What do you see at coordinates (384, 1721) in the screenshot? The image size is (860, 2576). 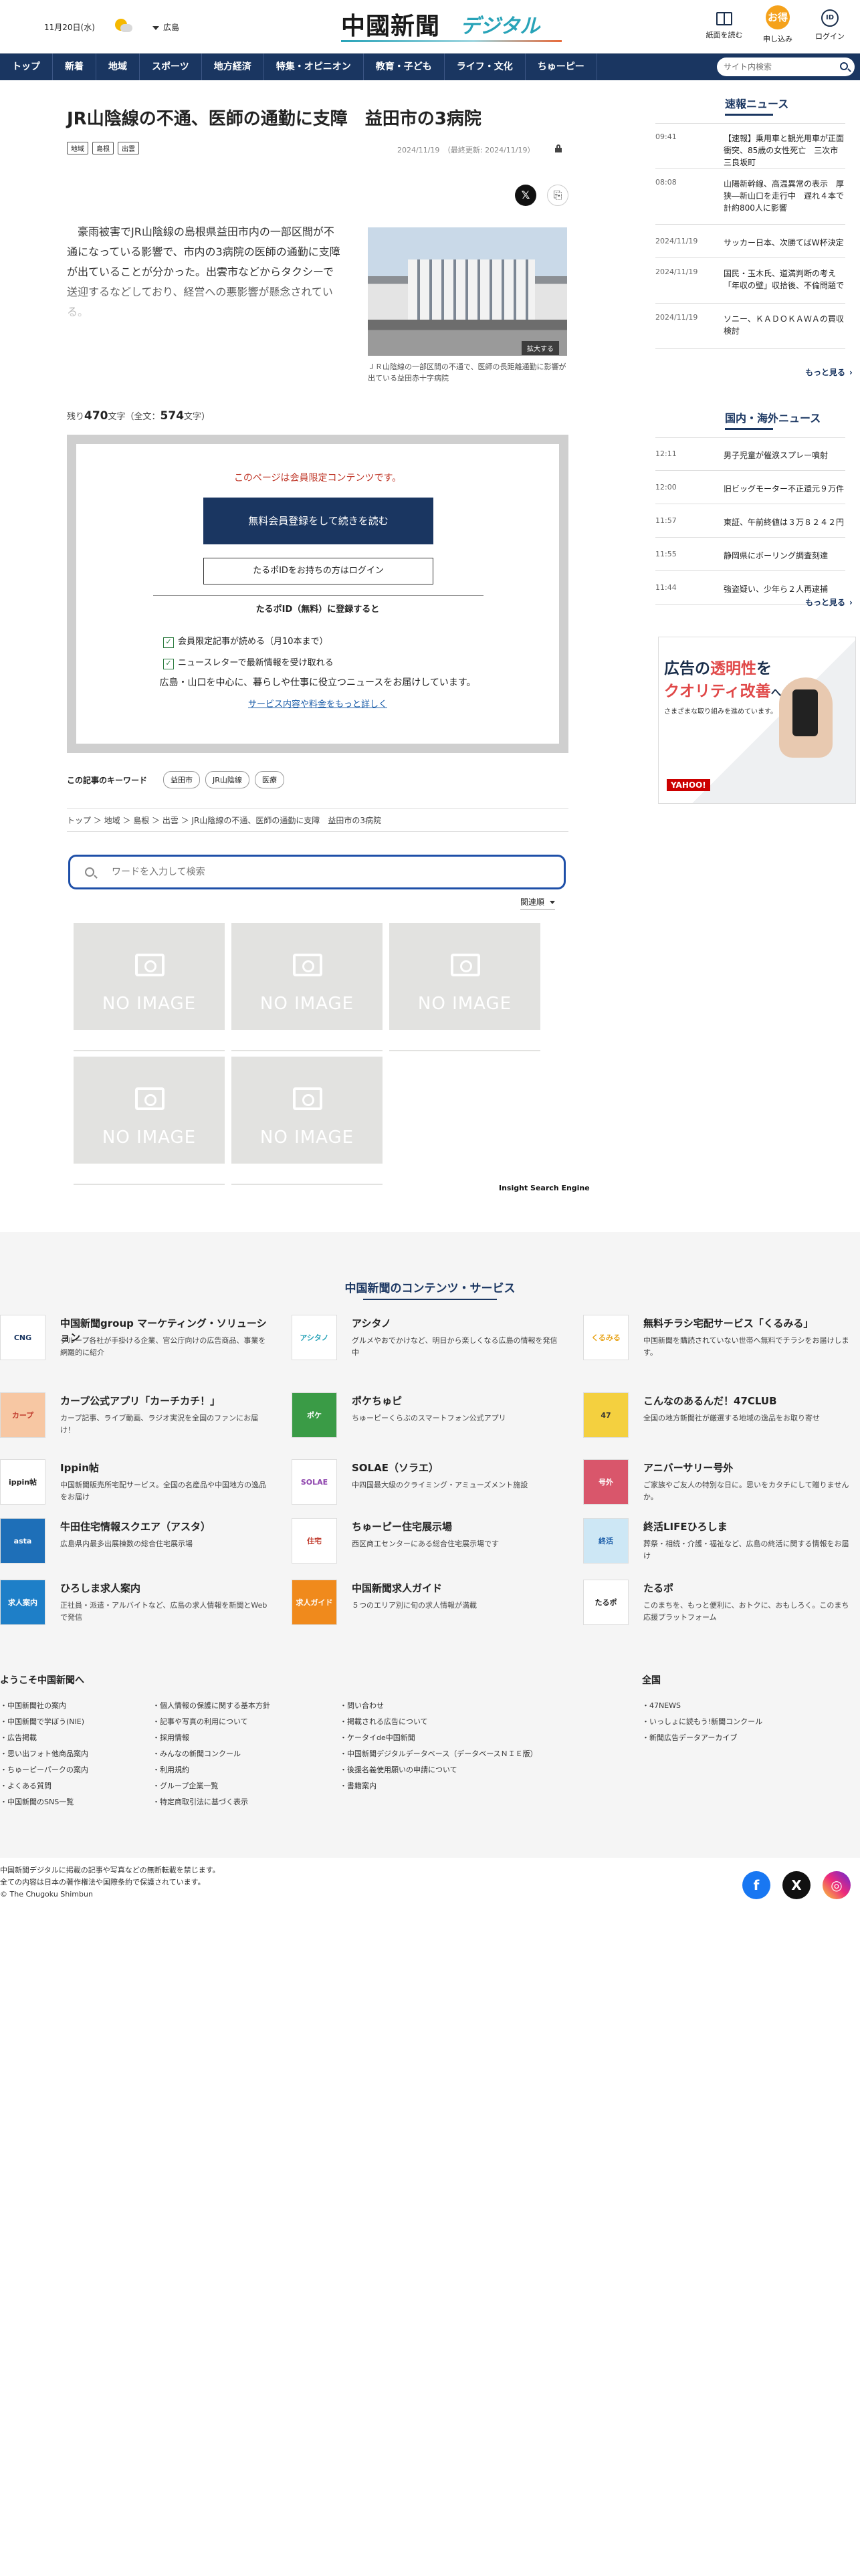 I see `footer-link: 掲載される広告について` at bounding box center [384, 1721].